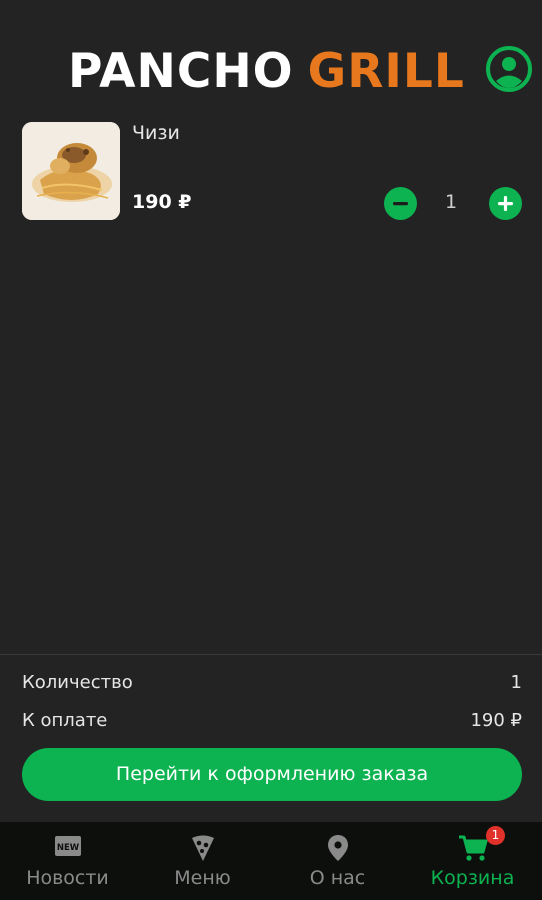 The height and width of the screenshot is (900, 542). I want to click on nav-item-menu: Меню, so click(202, 861).